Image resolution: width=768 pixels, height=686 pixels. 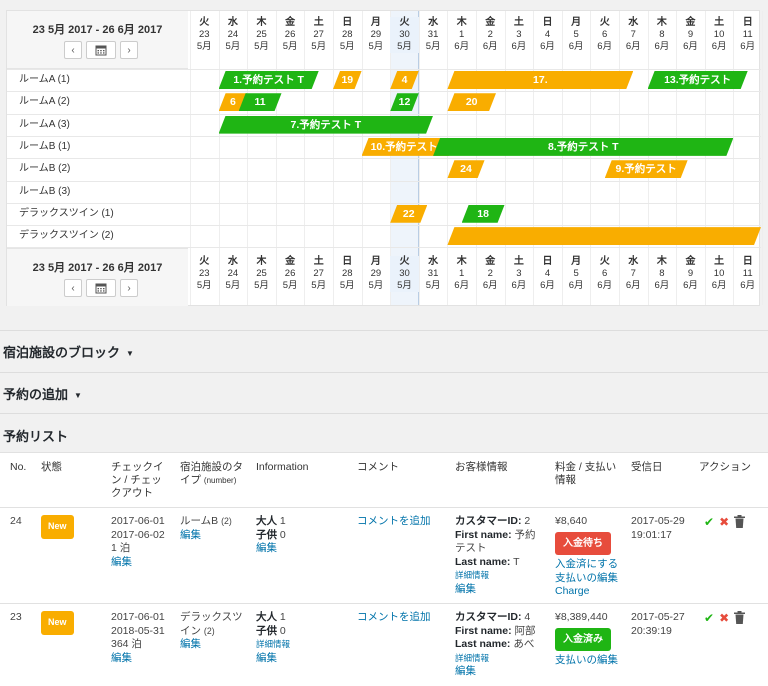 I want to click on col-header-customer: お客様情報, so click(x=481, y=467).